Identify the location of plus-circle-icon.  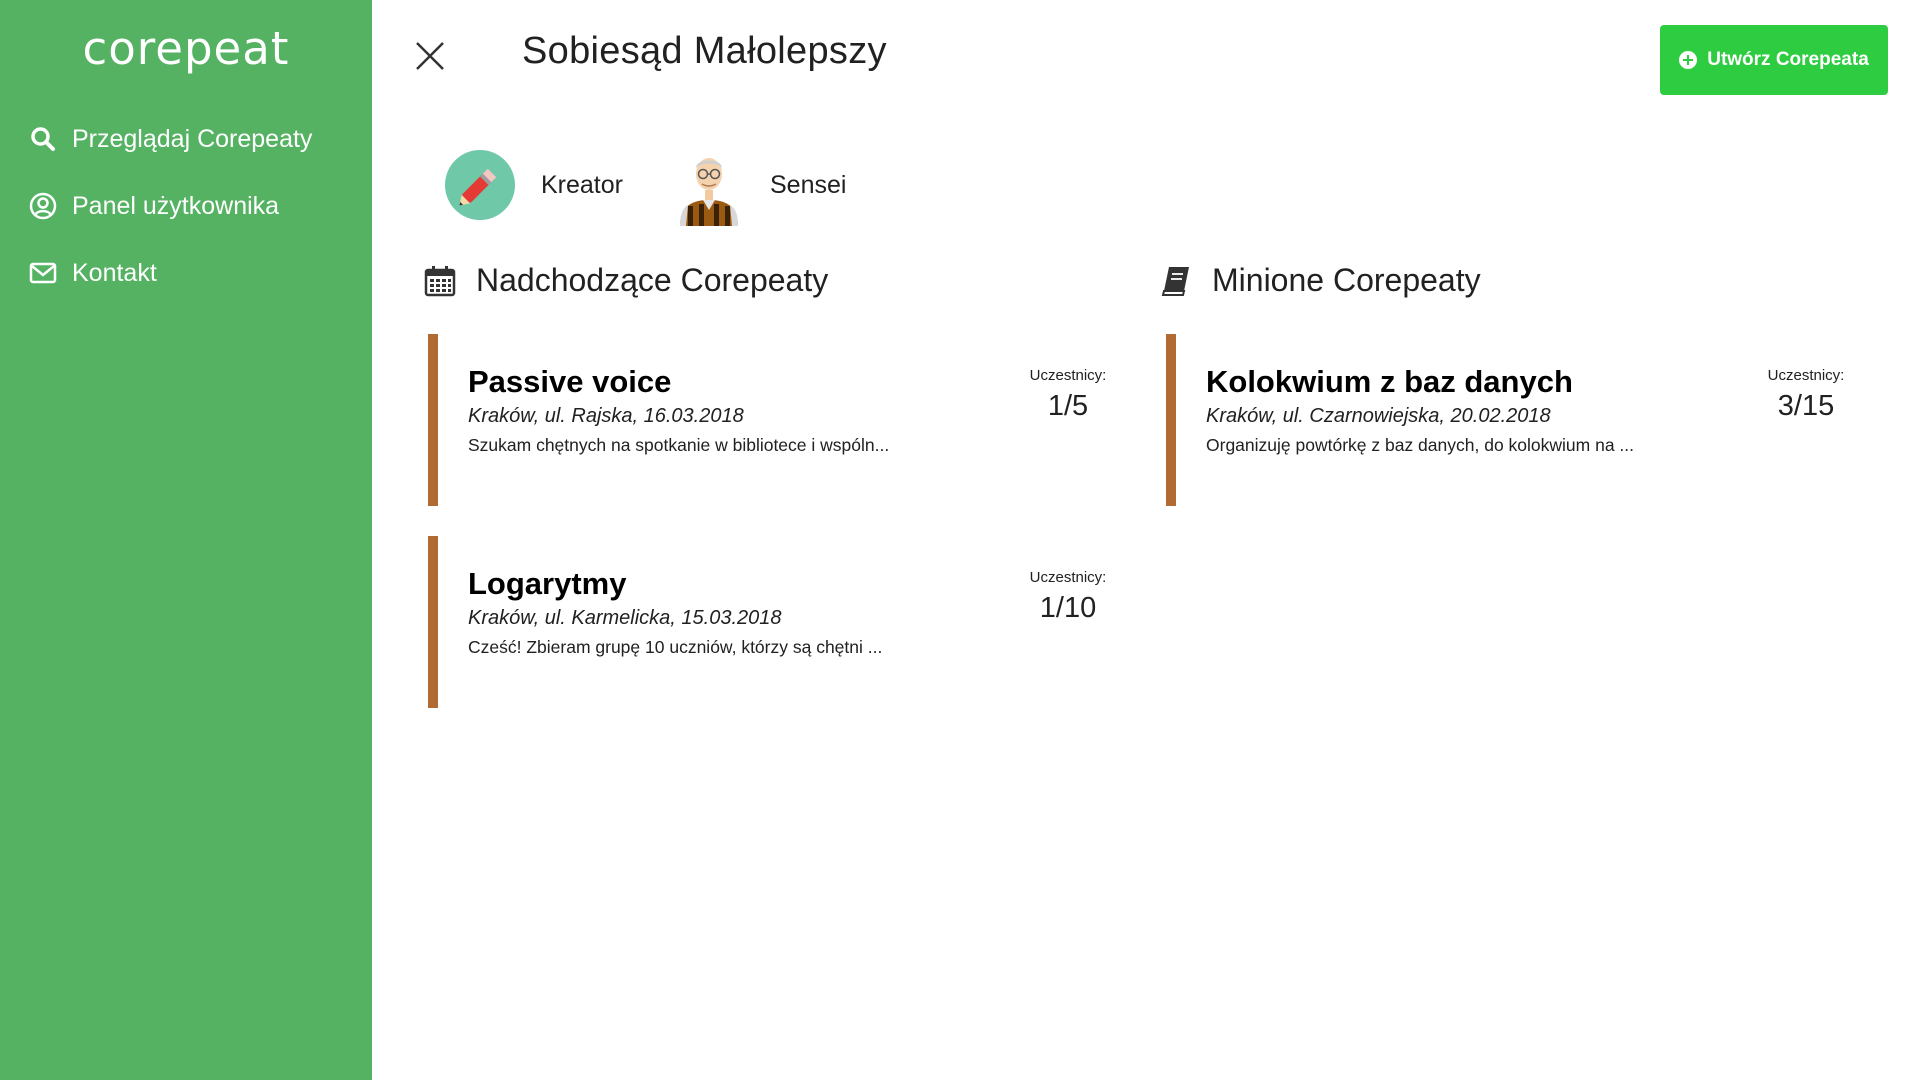
(1688, 60).